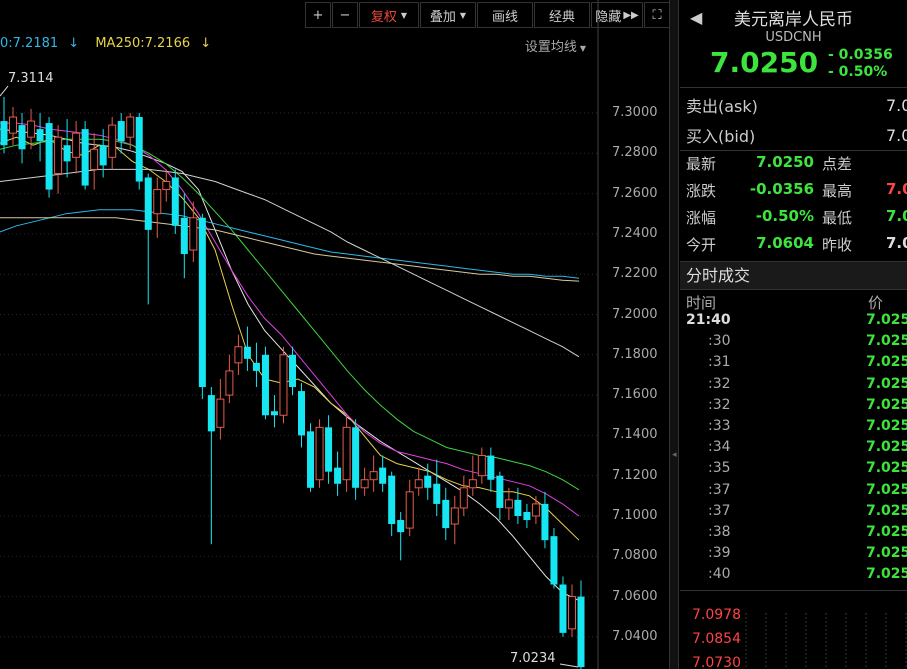 This screenshot has width=907, height=669. I want to click on price-axis-tick: 7.2200, so click(635, 274).